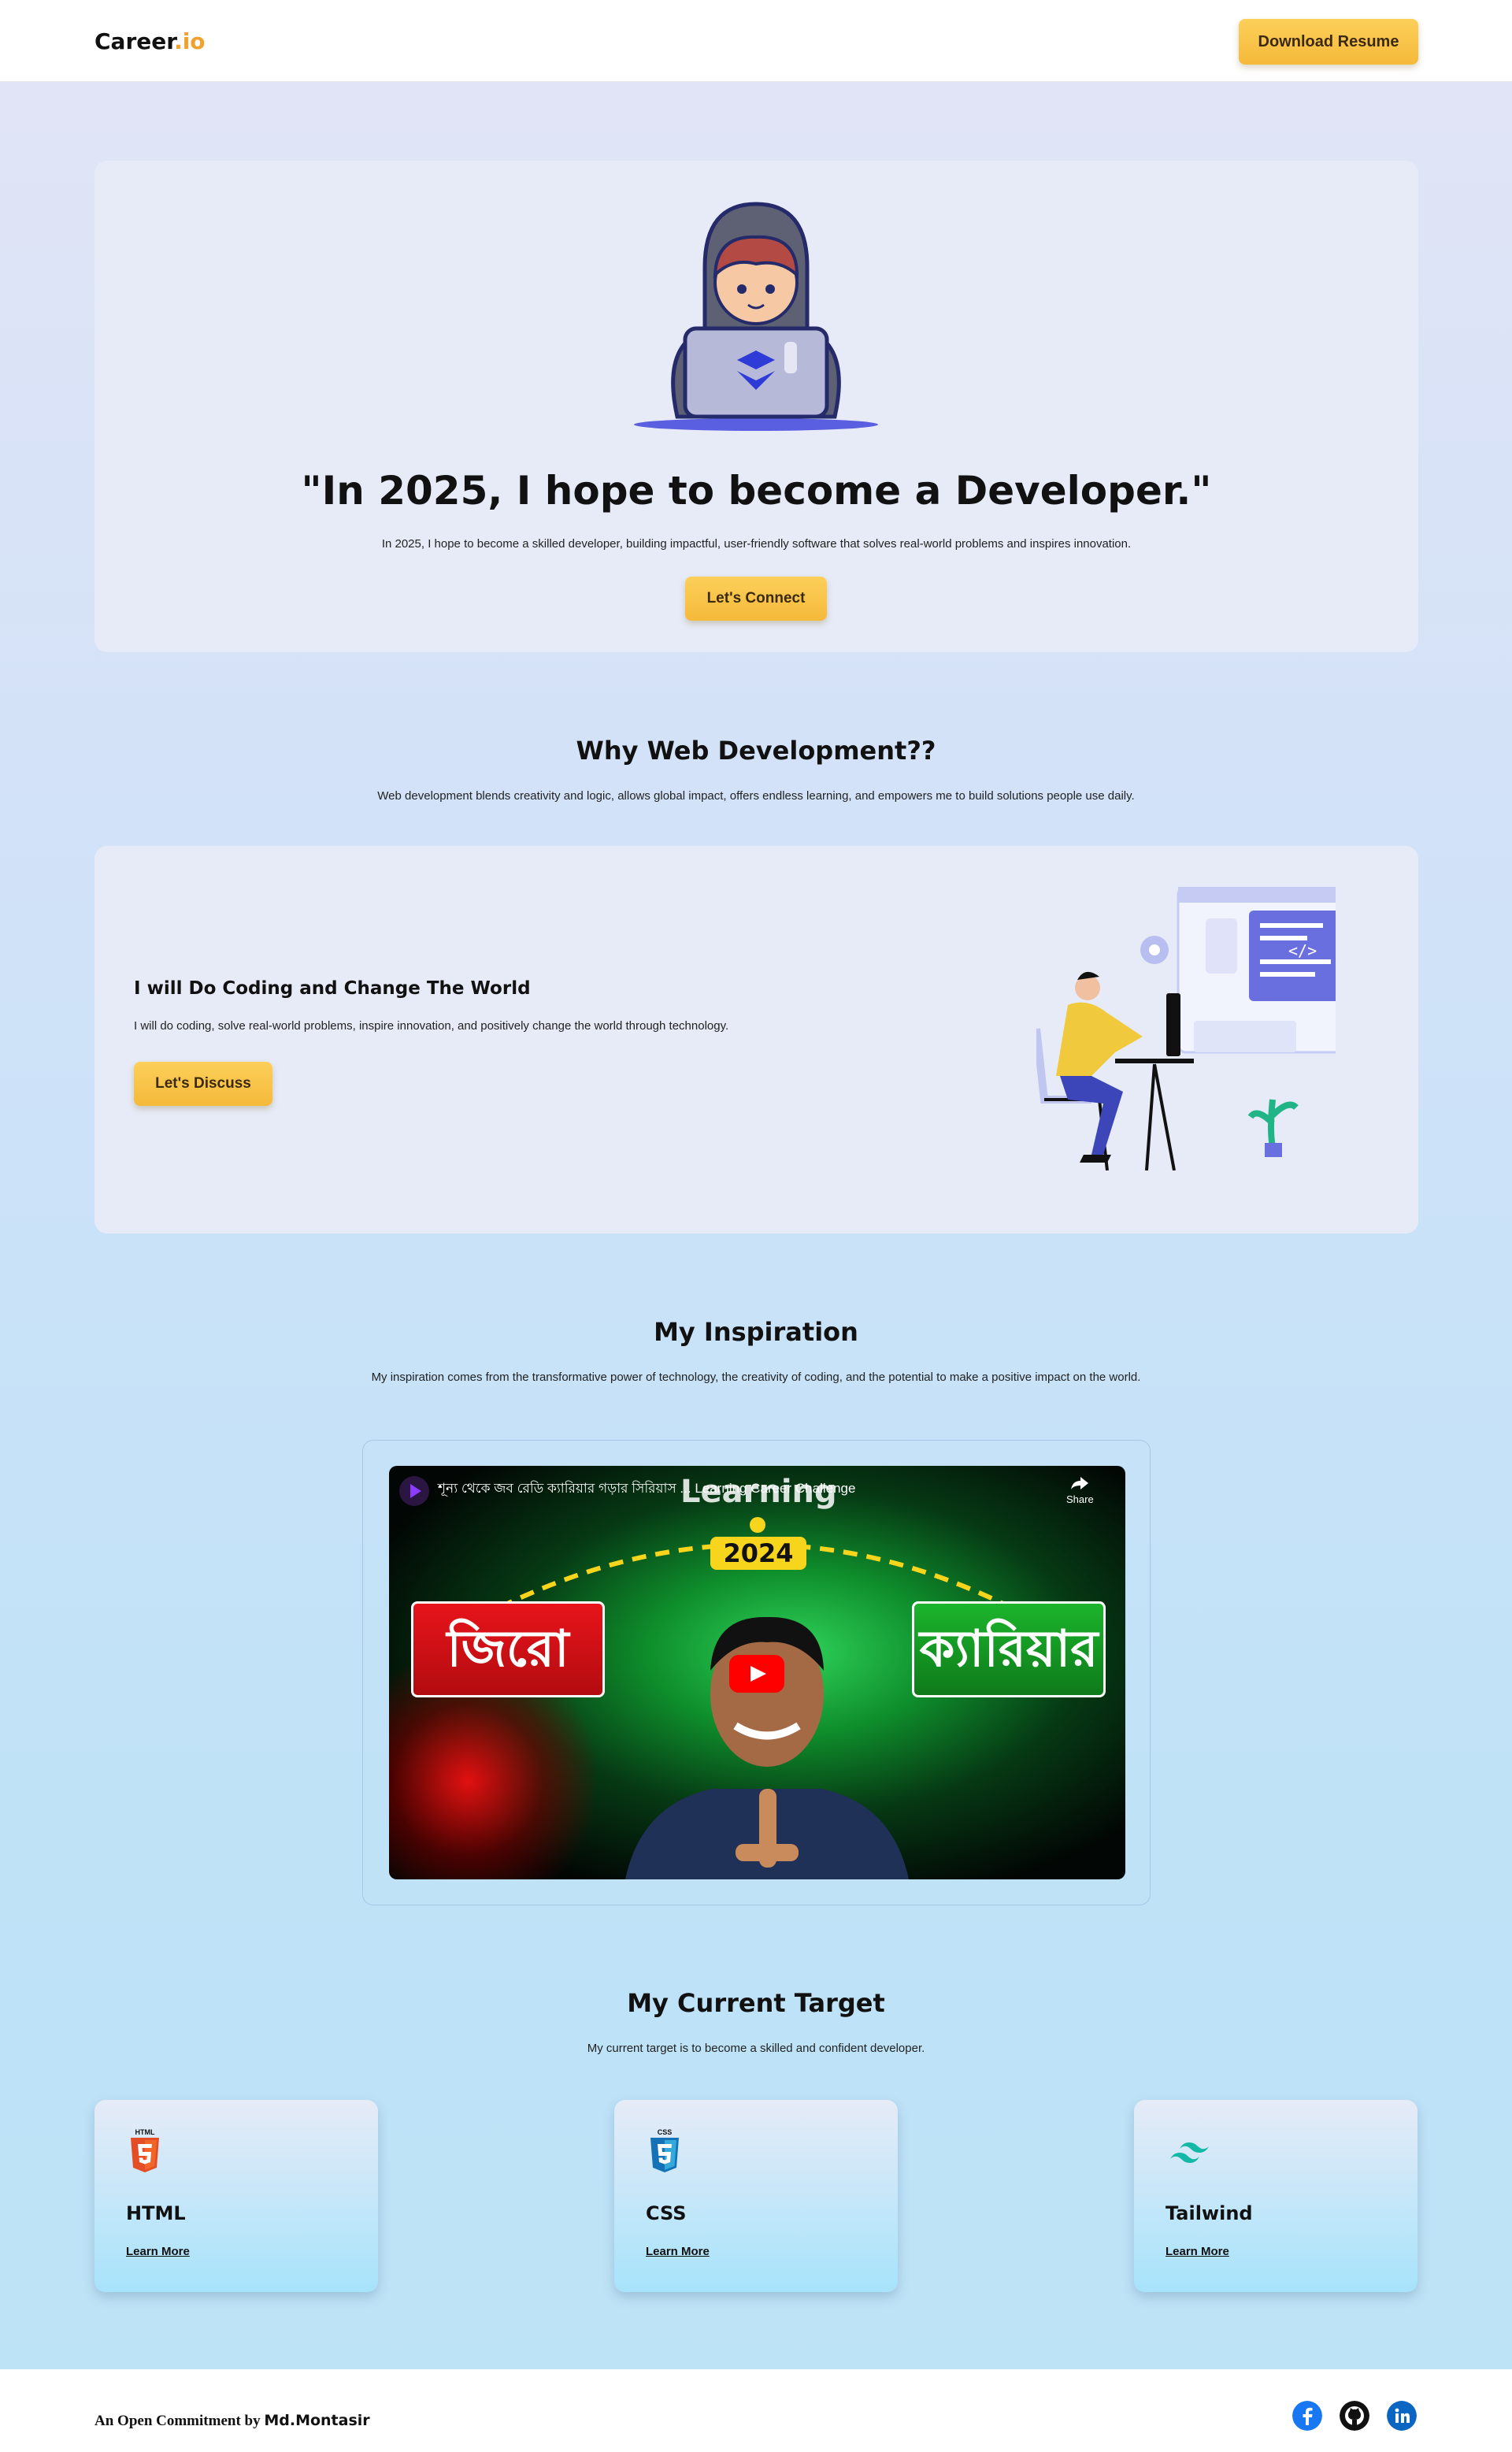  What do you see at coordinates (756, 751) in the screenshot?
I see `why-title: Why Web Development??` at bounding box center [756, 751].